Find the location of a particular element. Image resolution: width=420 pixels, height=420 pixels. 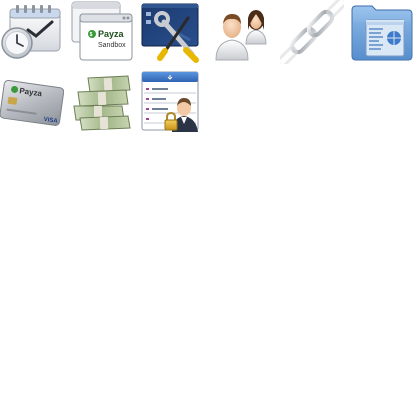

payza-sandbox-window-icon: $ Payza Sandbox is located at coordinates (102, 32).